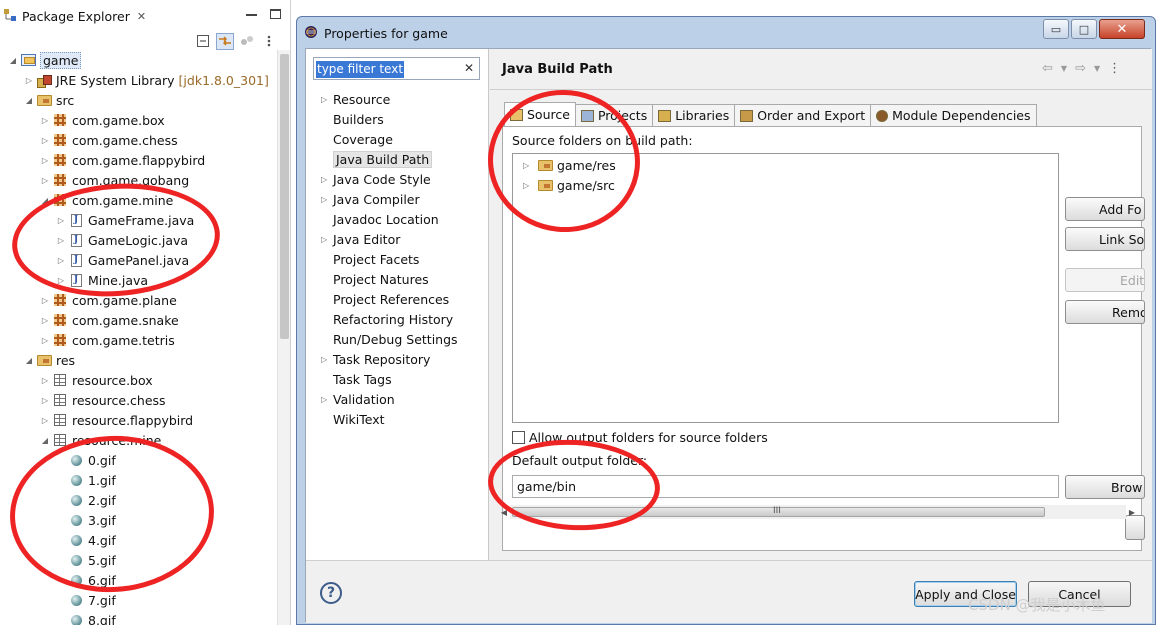  I want to click on minimize-icon, so click(251, 15).